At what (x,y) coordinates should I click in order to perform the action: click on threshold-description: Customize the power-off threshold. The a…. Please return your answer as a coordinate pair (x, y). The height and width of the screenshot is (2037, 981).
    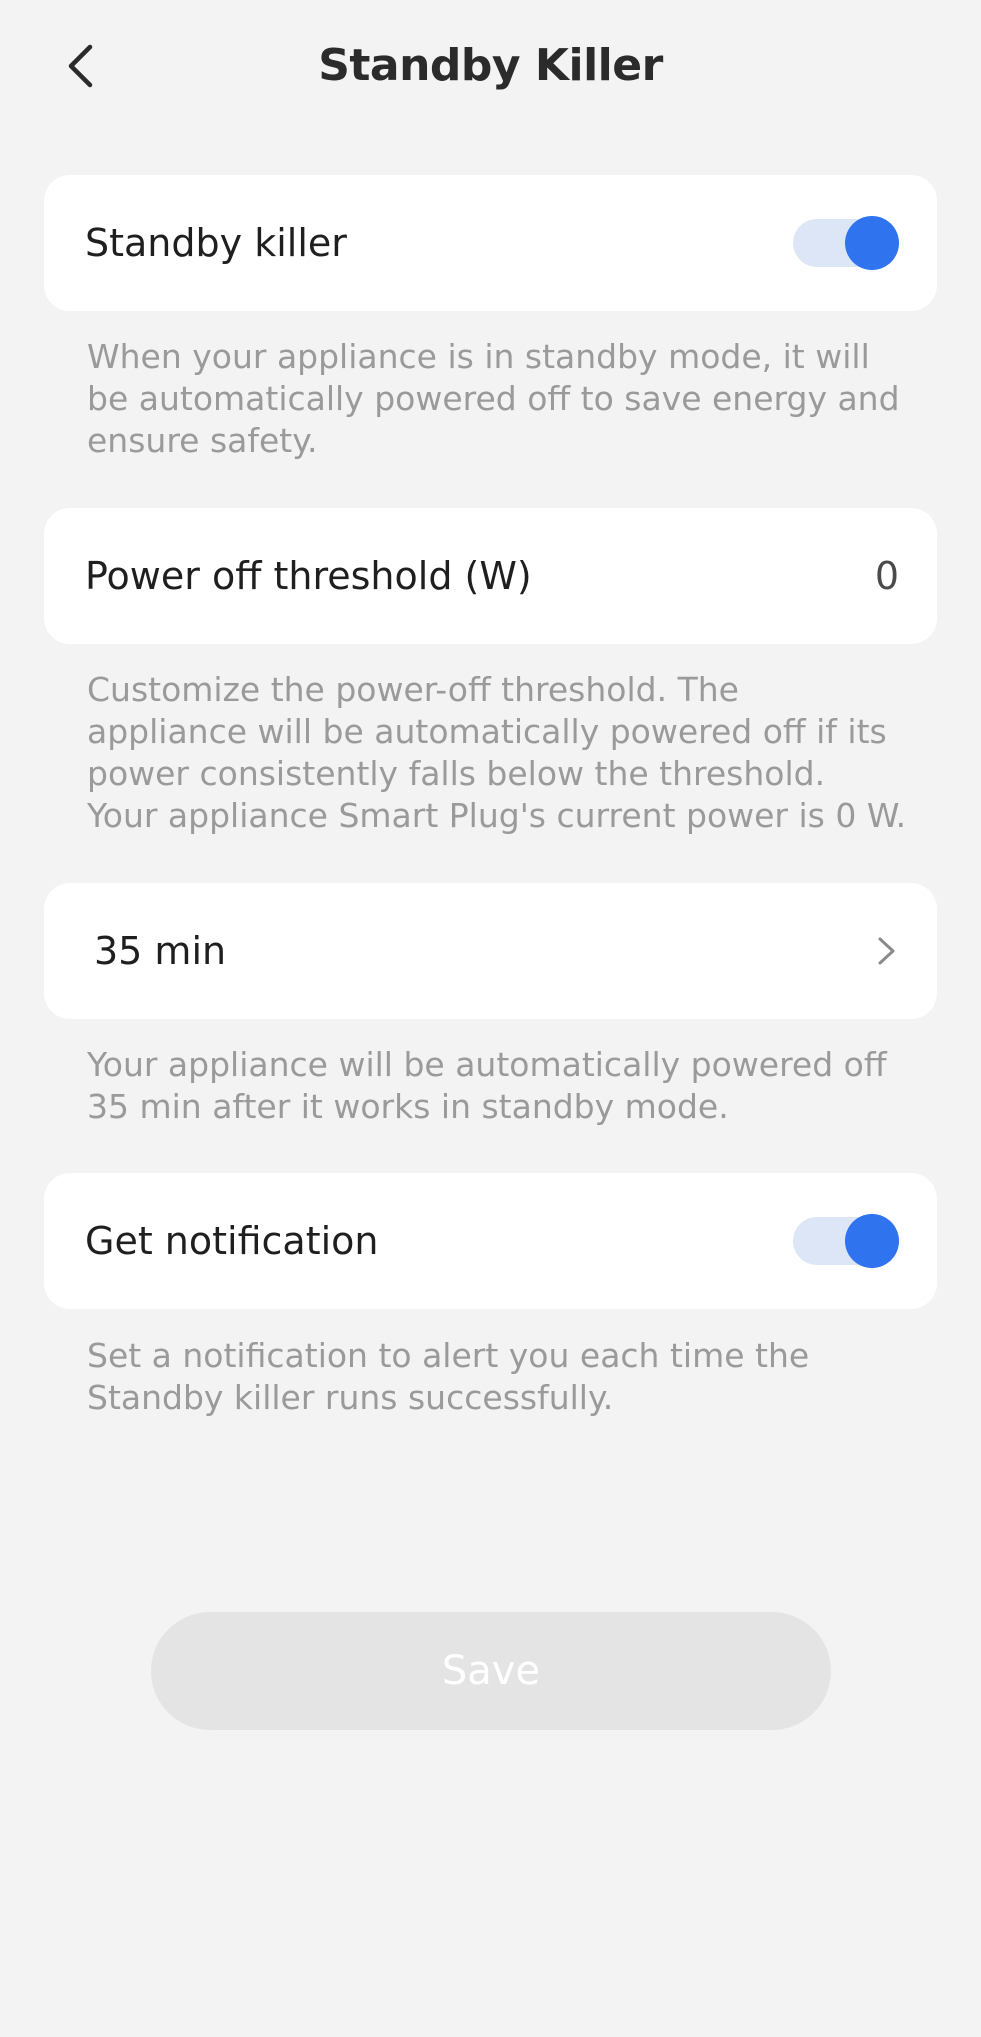
    Looking at the image, I should click on (497, 753).